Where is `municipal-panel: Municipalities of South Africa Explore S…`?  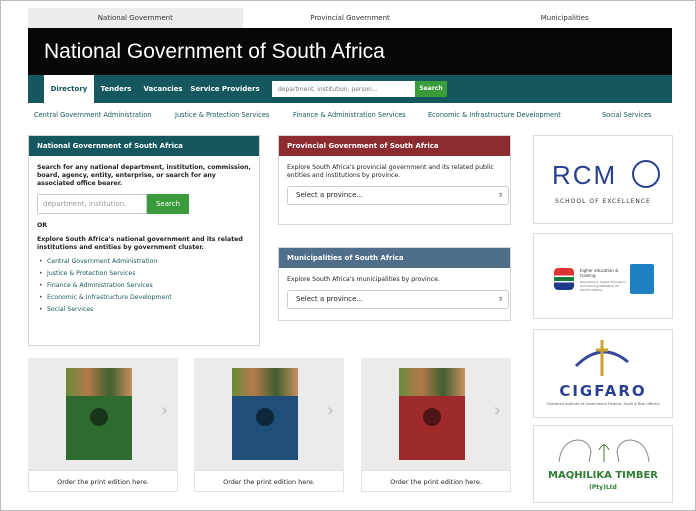
municipal-panel: Municipalities of South Africa Explore S… is located at coordinates (394, 284).